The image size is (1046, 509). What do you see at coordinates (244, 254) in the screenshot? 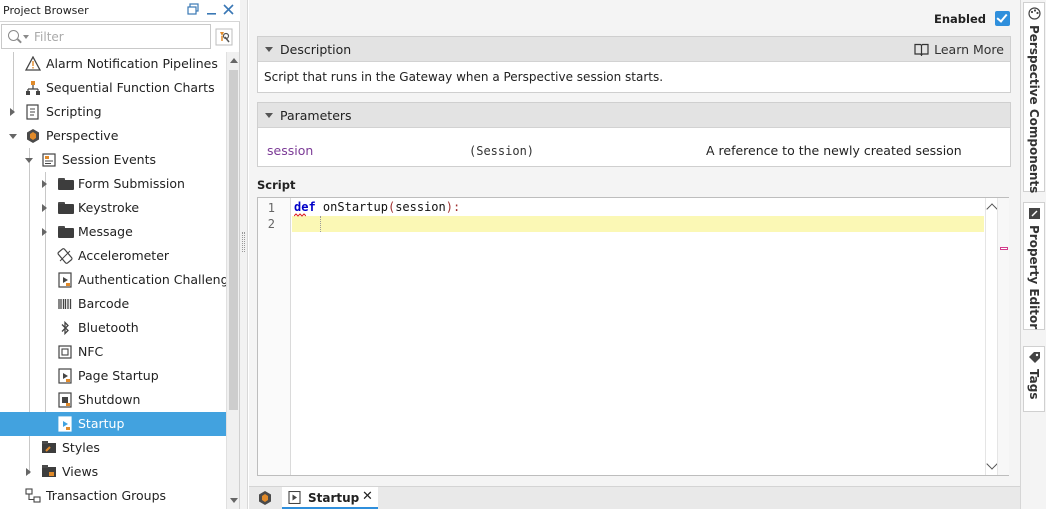
I see `panel-splitter` at bounding box center [244, 254].